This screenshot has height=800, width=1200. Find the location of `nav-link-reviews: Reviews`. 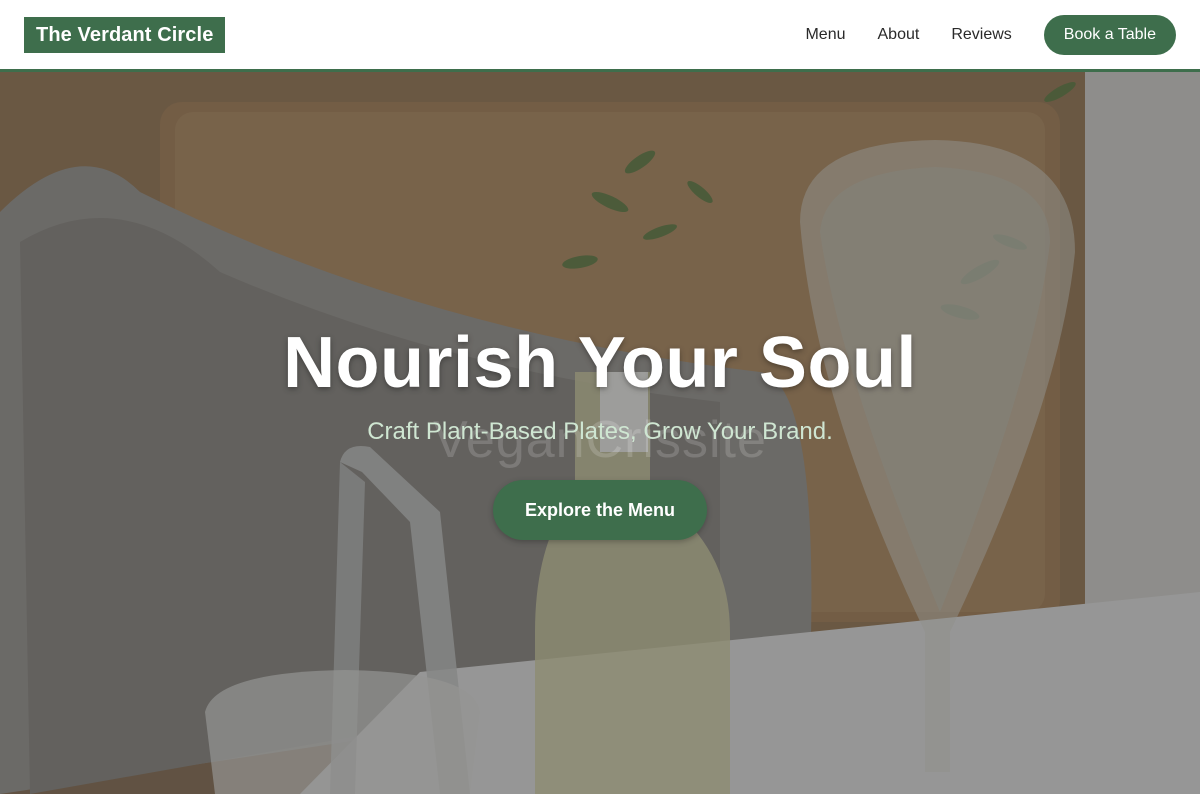

nav-link-reviews: Reviews is located at coordinates (981, 35).